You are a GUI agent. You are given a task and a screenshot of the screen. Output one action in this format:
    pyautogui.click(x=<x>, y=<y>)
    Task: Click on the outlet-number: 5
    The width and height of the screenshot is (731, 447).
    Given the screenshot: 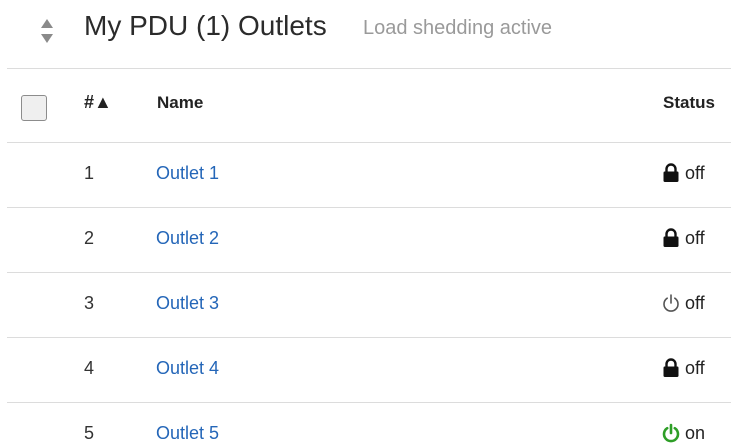 What is the action you would take?
    pyautogui.click(x=89, y=433)
    